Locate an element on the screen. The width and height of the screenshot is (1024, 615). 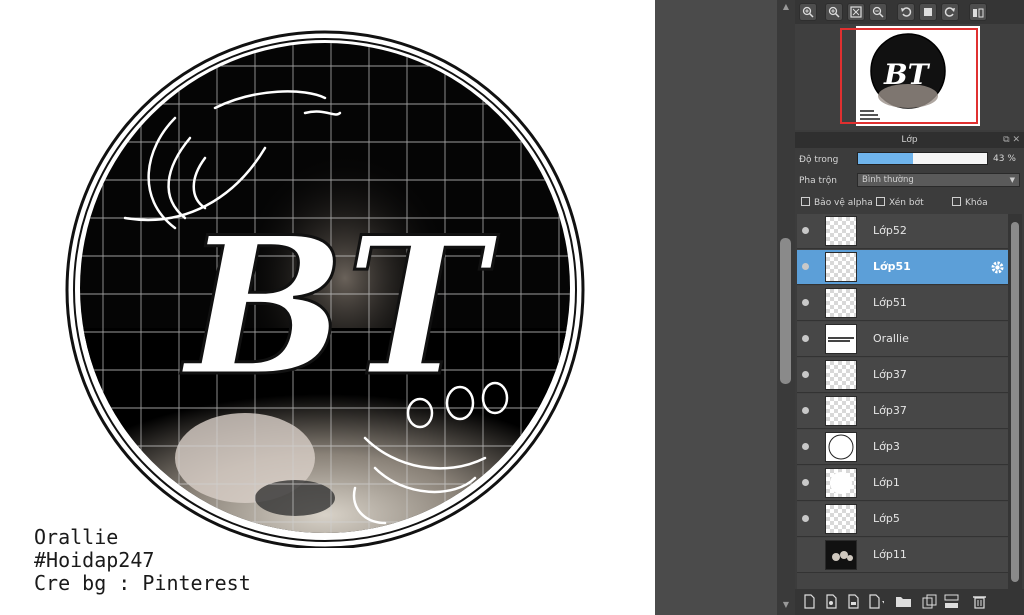
new-layer-icon is located at coordinates (809, 601).